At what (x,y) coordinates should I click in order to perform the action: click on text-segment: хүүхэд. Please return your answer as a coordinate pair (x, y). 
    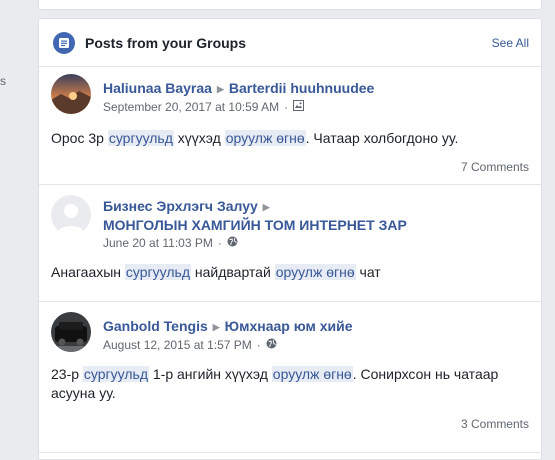
    Looking at the image, I should click on (199, 138).